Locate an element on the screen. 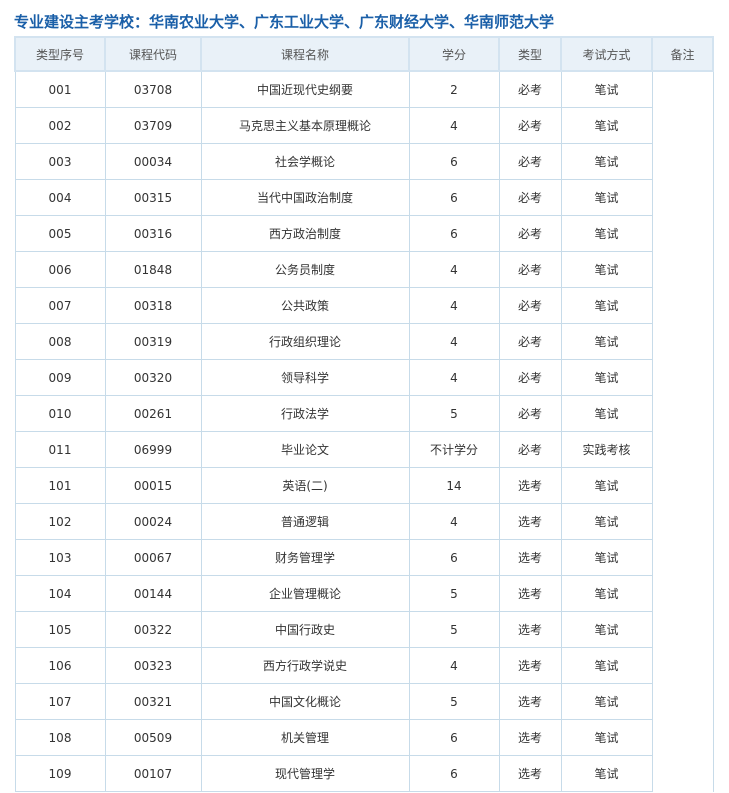 This screenshot has width=729, height=793. cell-type-no: 108 is located at coordinates (60, 737).